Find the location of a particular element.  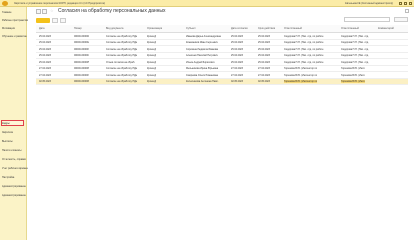

search-input is located at coordinates (367, 19).